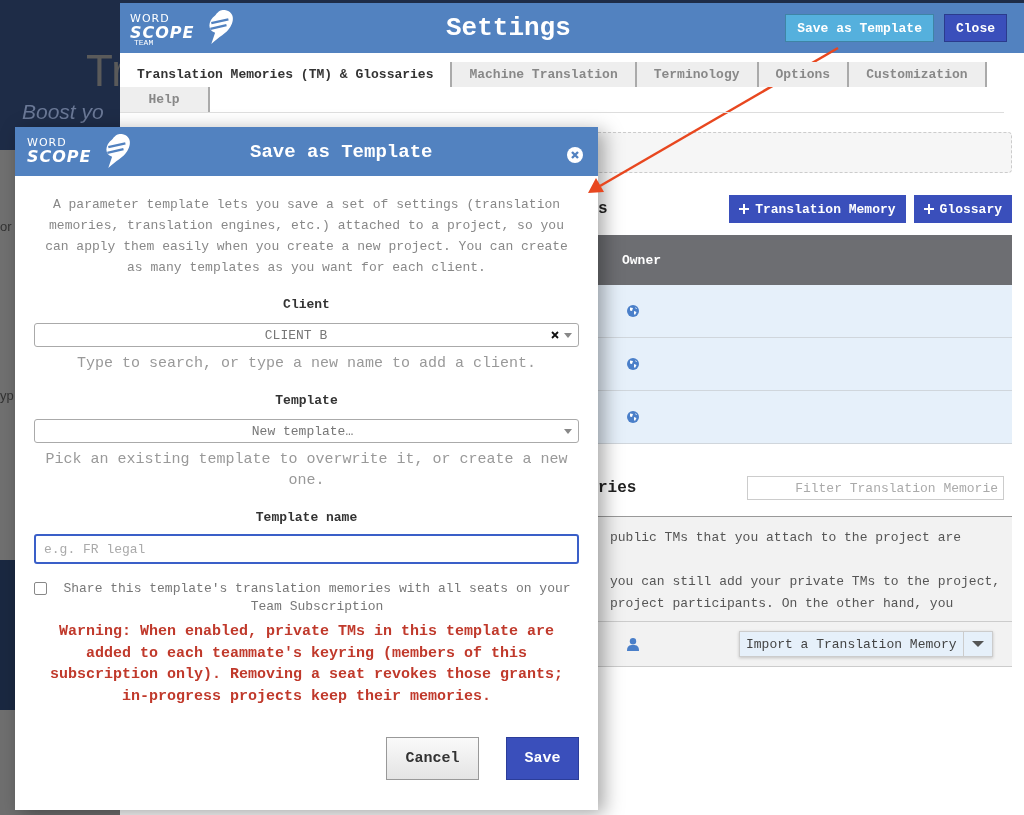  I want to click on warning-text: Warning: When enabled, private TMs in this template are added to each teammate's keyring (members of this subscription only). Removing a seat revokes those grants; in-progress projects keep their memories., so click(306, 664).